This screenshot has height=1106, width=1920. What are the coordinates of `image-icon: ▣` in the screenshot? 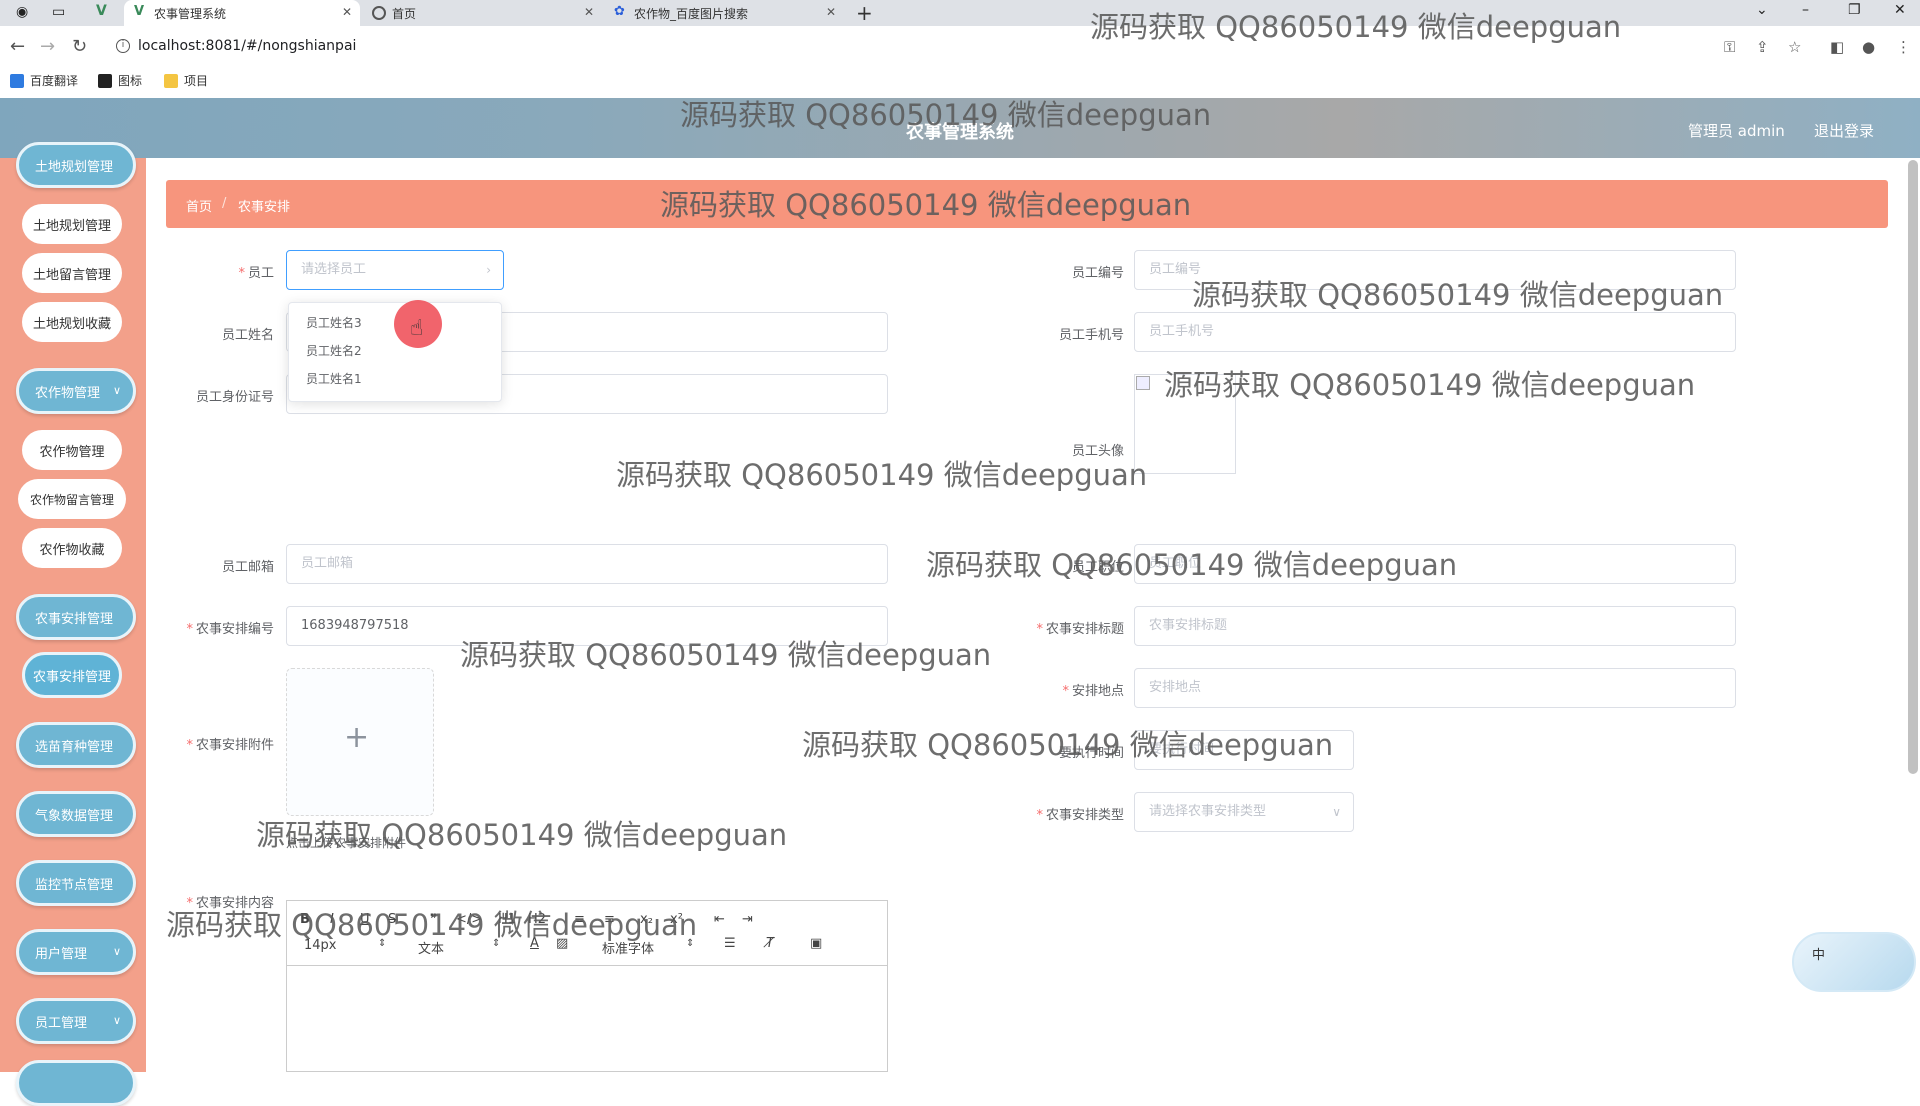 It's located at (816, 943).